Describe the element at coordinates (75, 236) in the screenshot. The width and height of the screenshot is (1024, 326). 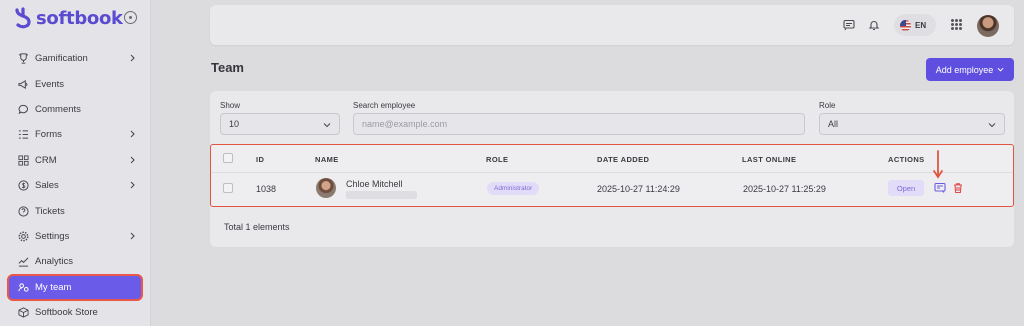
I see `sidebar-item-settings: Settings` at that location.